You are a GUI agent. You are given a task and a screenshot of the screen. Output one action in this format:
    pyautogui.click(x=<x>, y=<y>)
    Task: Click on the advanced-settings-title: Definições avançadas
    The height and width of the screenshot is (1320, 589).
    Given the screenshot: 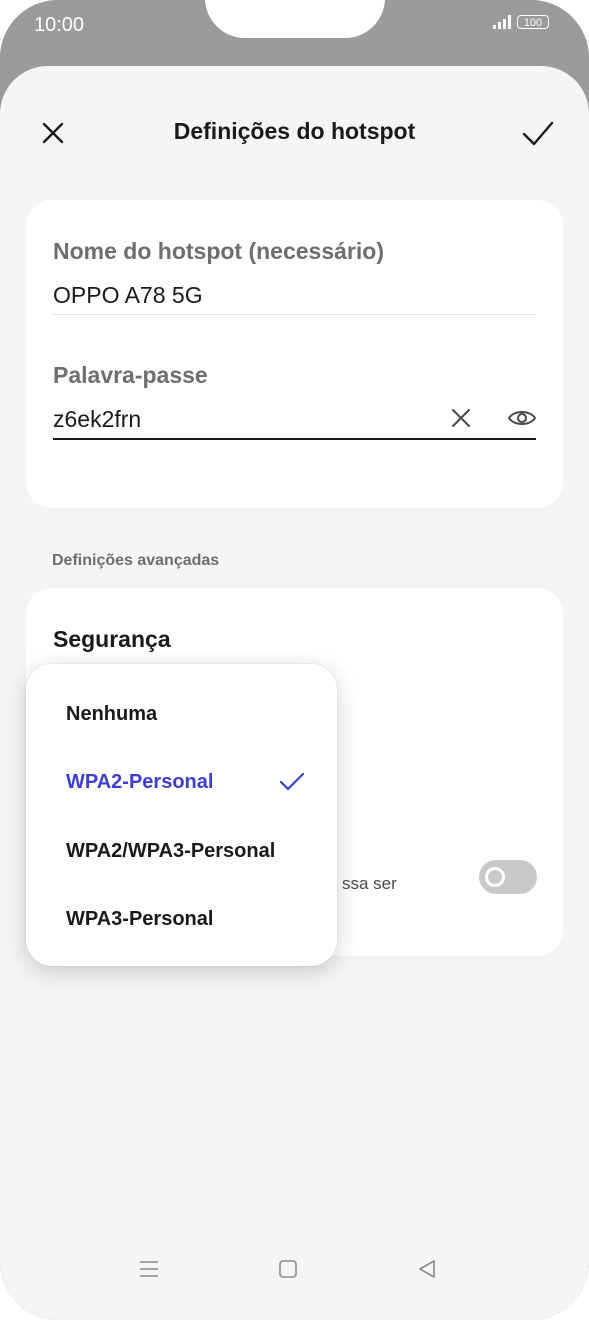 What is the action you would take?
    pyautogui.click(x=136, y=560)
    